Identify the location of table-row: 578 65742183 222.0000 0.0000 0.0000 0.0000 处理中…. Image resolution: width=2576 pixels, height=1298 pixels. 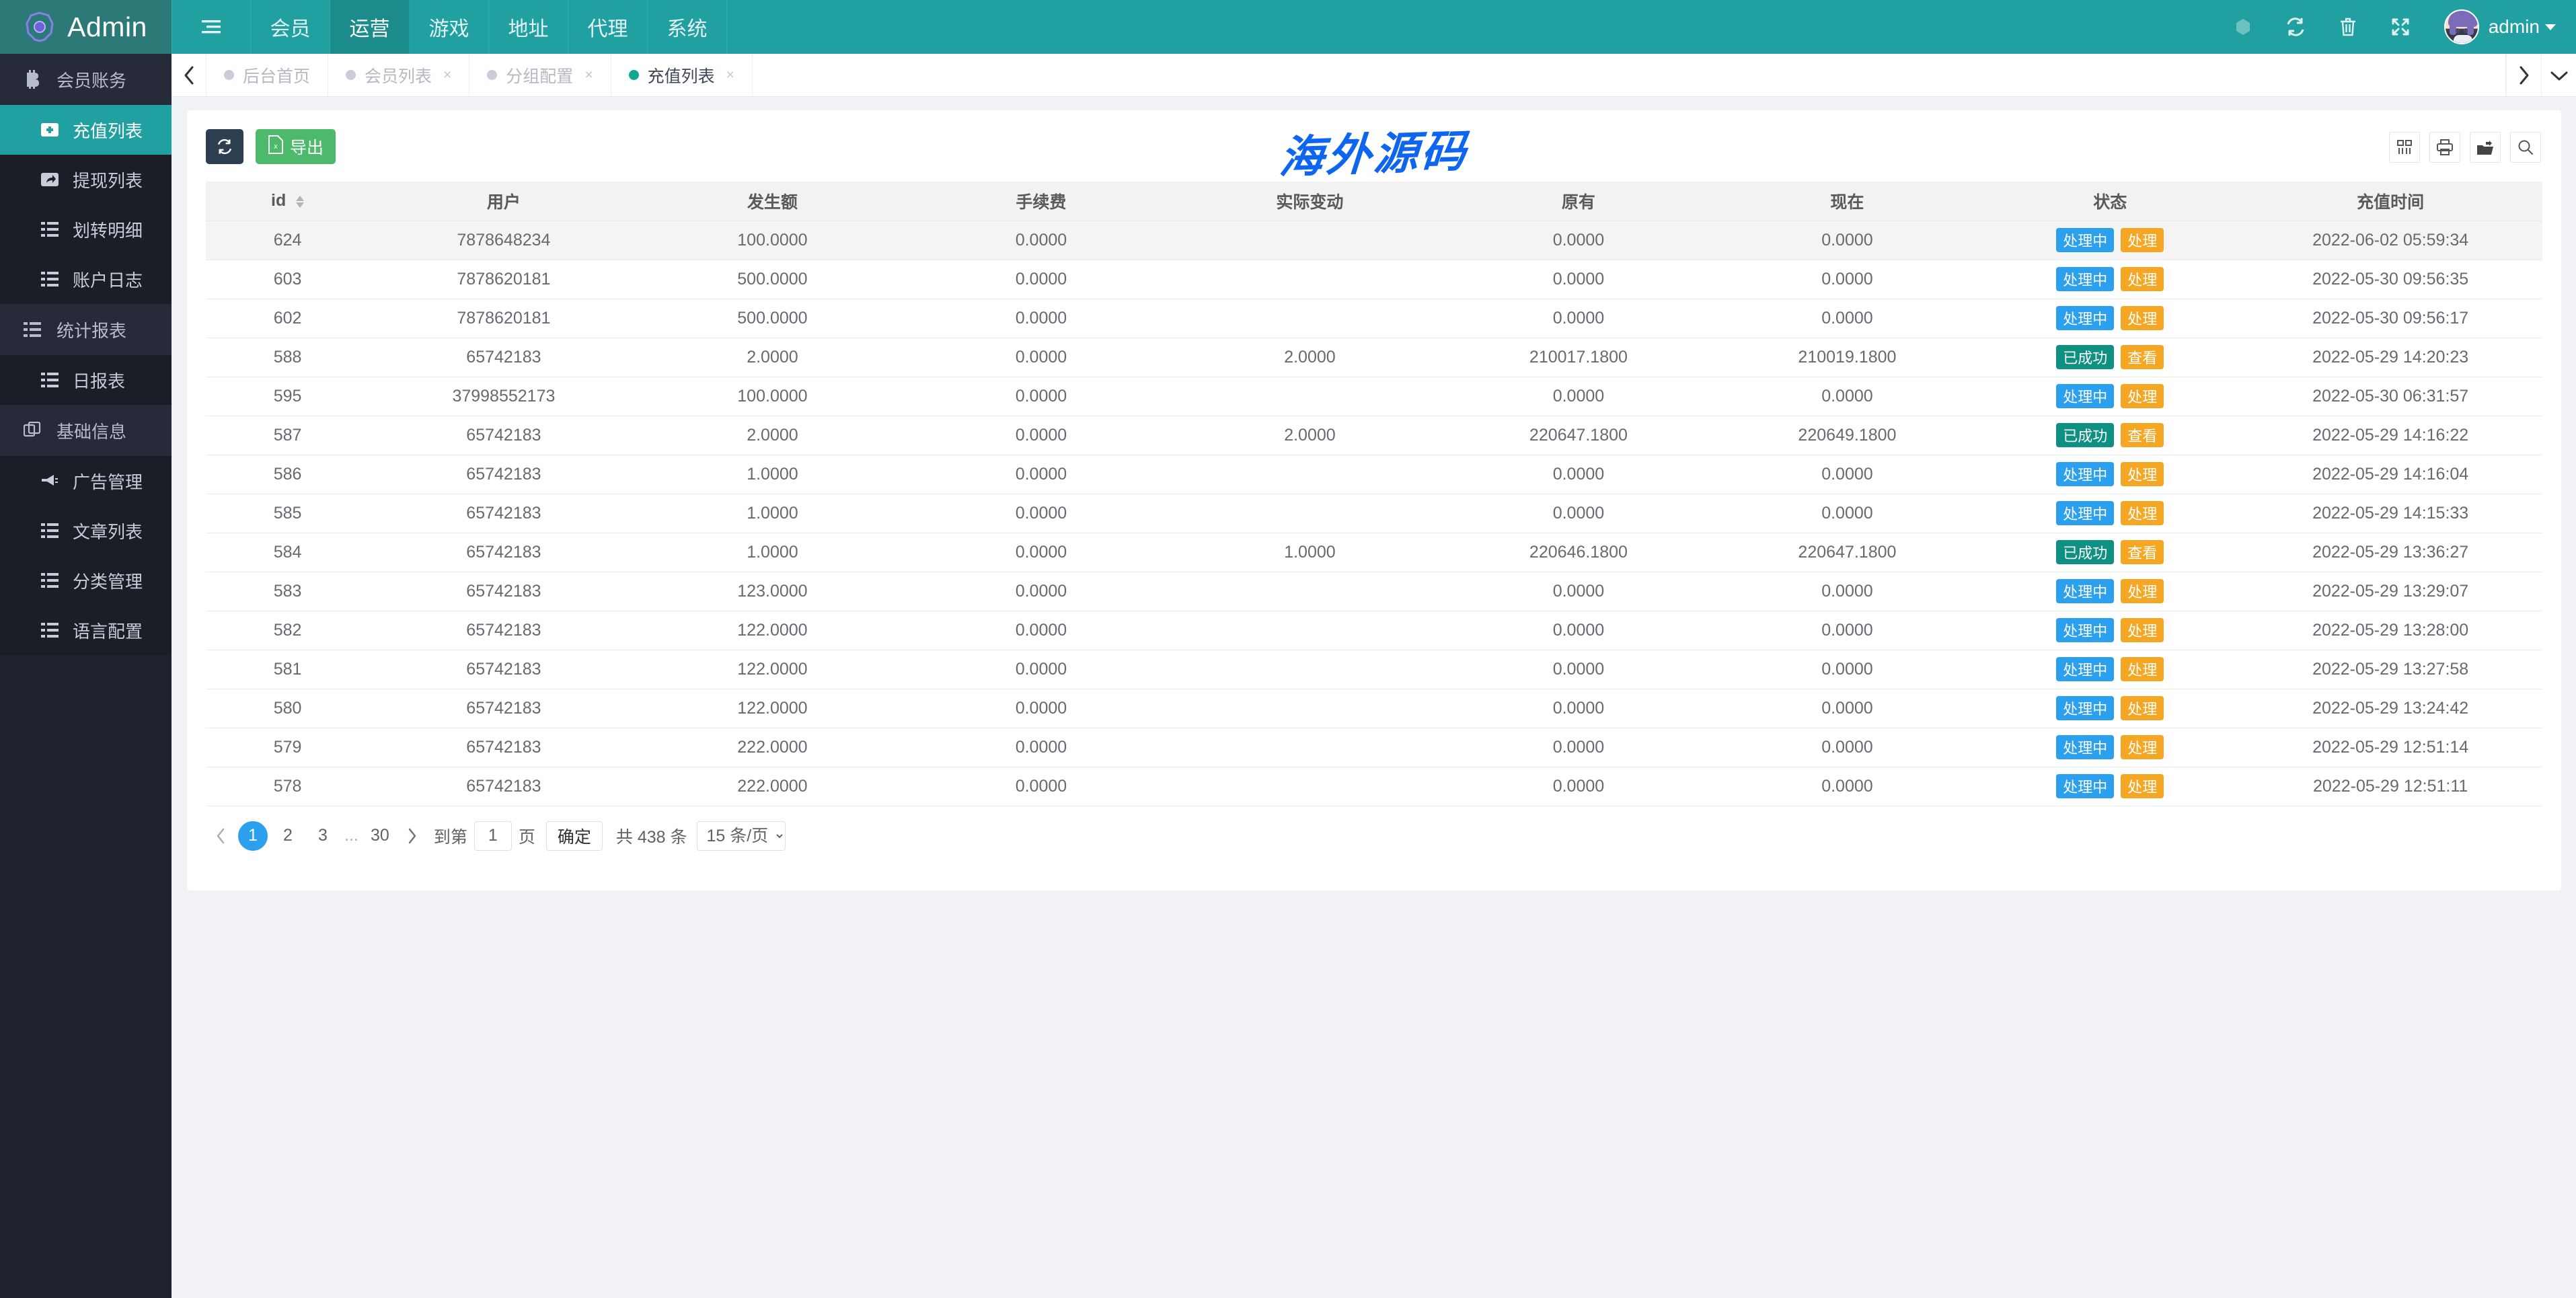
(1374, 786).